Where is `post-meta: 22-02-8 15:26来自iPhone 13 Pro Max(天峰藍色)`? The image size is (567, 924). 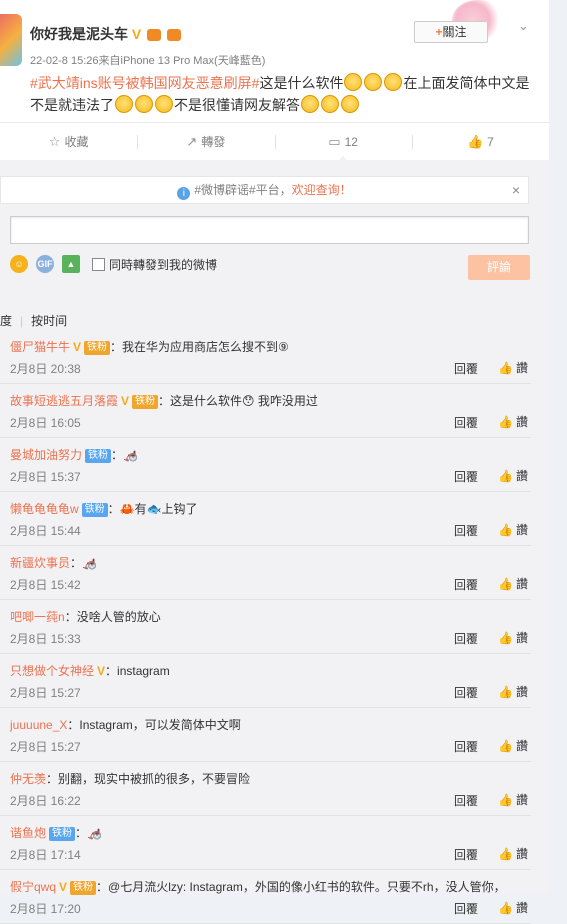 post-meta: 22-02-8 15:26来自iPhone 13 Pro Max(天峰藍色) is located at coordinates (147, 60).